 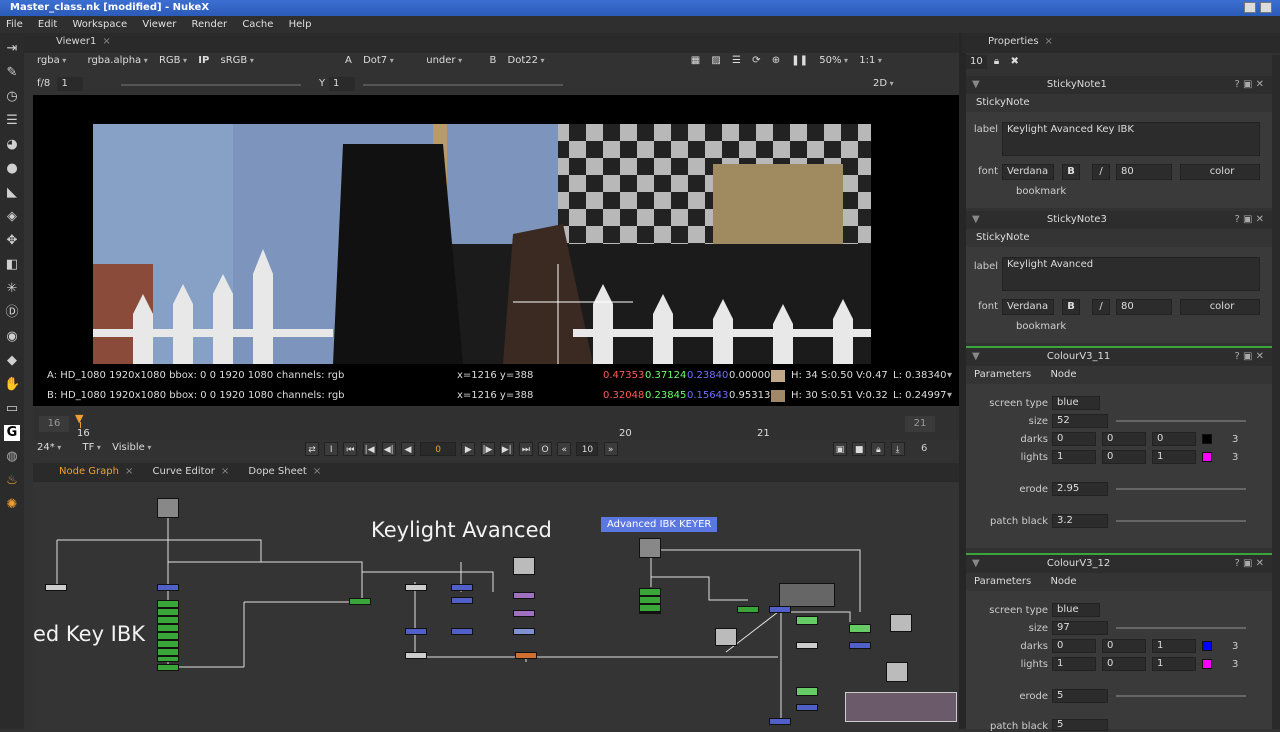 What do you see at coordinates (12, 97) in the screenshot?
I see `time-icon: ◷` at bounding box center [12, 97].